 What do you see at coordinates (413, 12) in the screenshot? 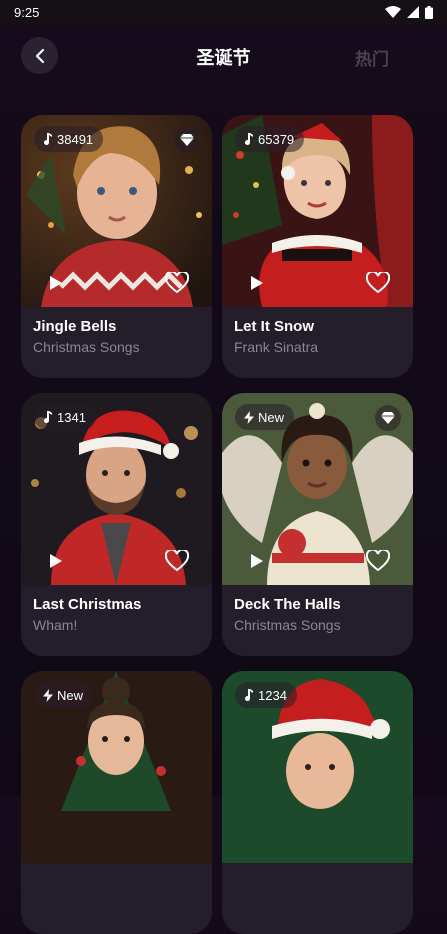
I see `signal-icon` at bounding box center [413, 12].